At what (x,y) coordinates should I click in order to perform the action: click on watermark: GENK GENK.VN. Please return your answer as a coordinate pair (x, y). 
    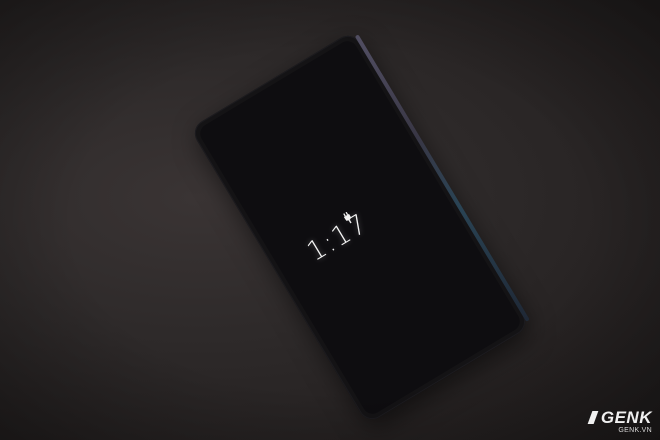
    Looking at the image, I should click on (619, 421).